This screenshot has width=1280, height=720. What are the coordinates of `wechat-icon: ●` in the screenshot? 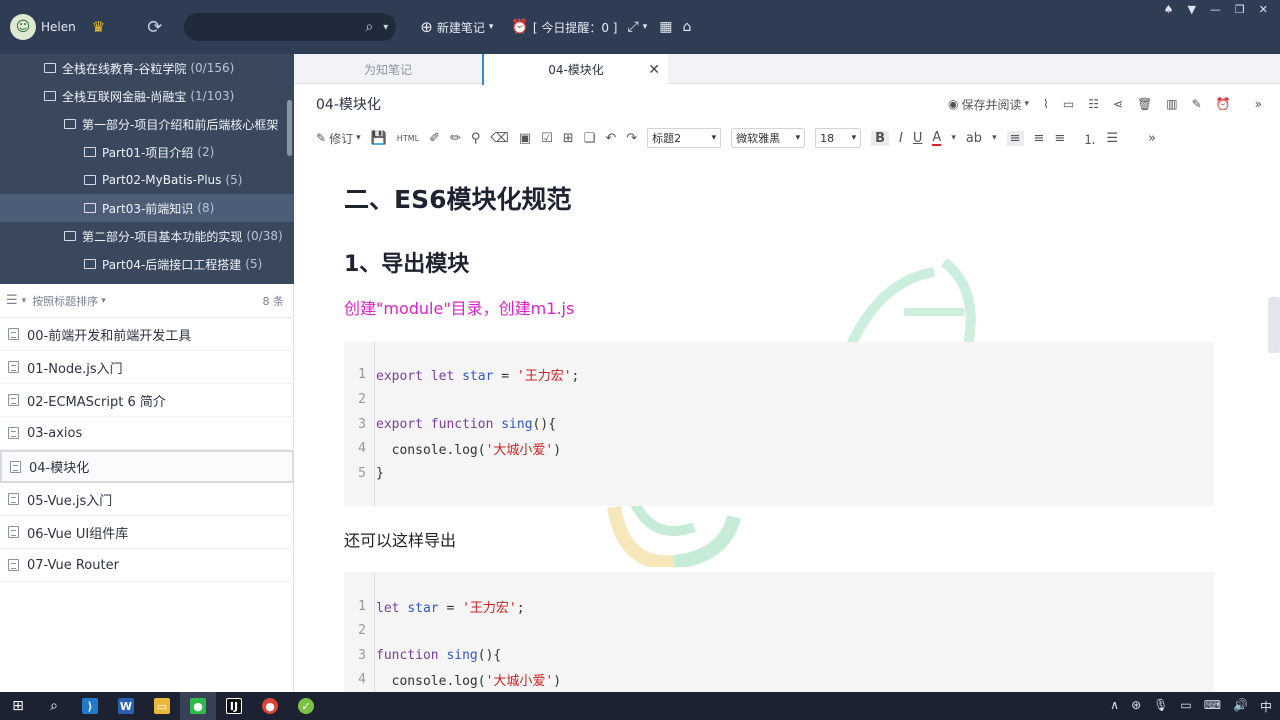 It's located at (198, 706).